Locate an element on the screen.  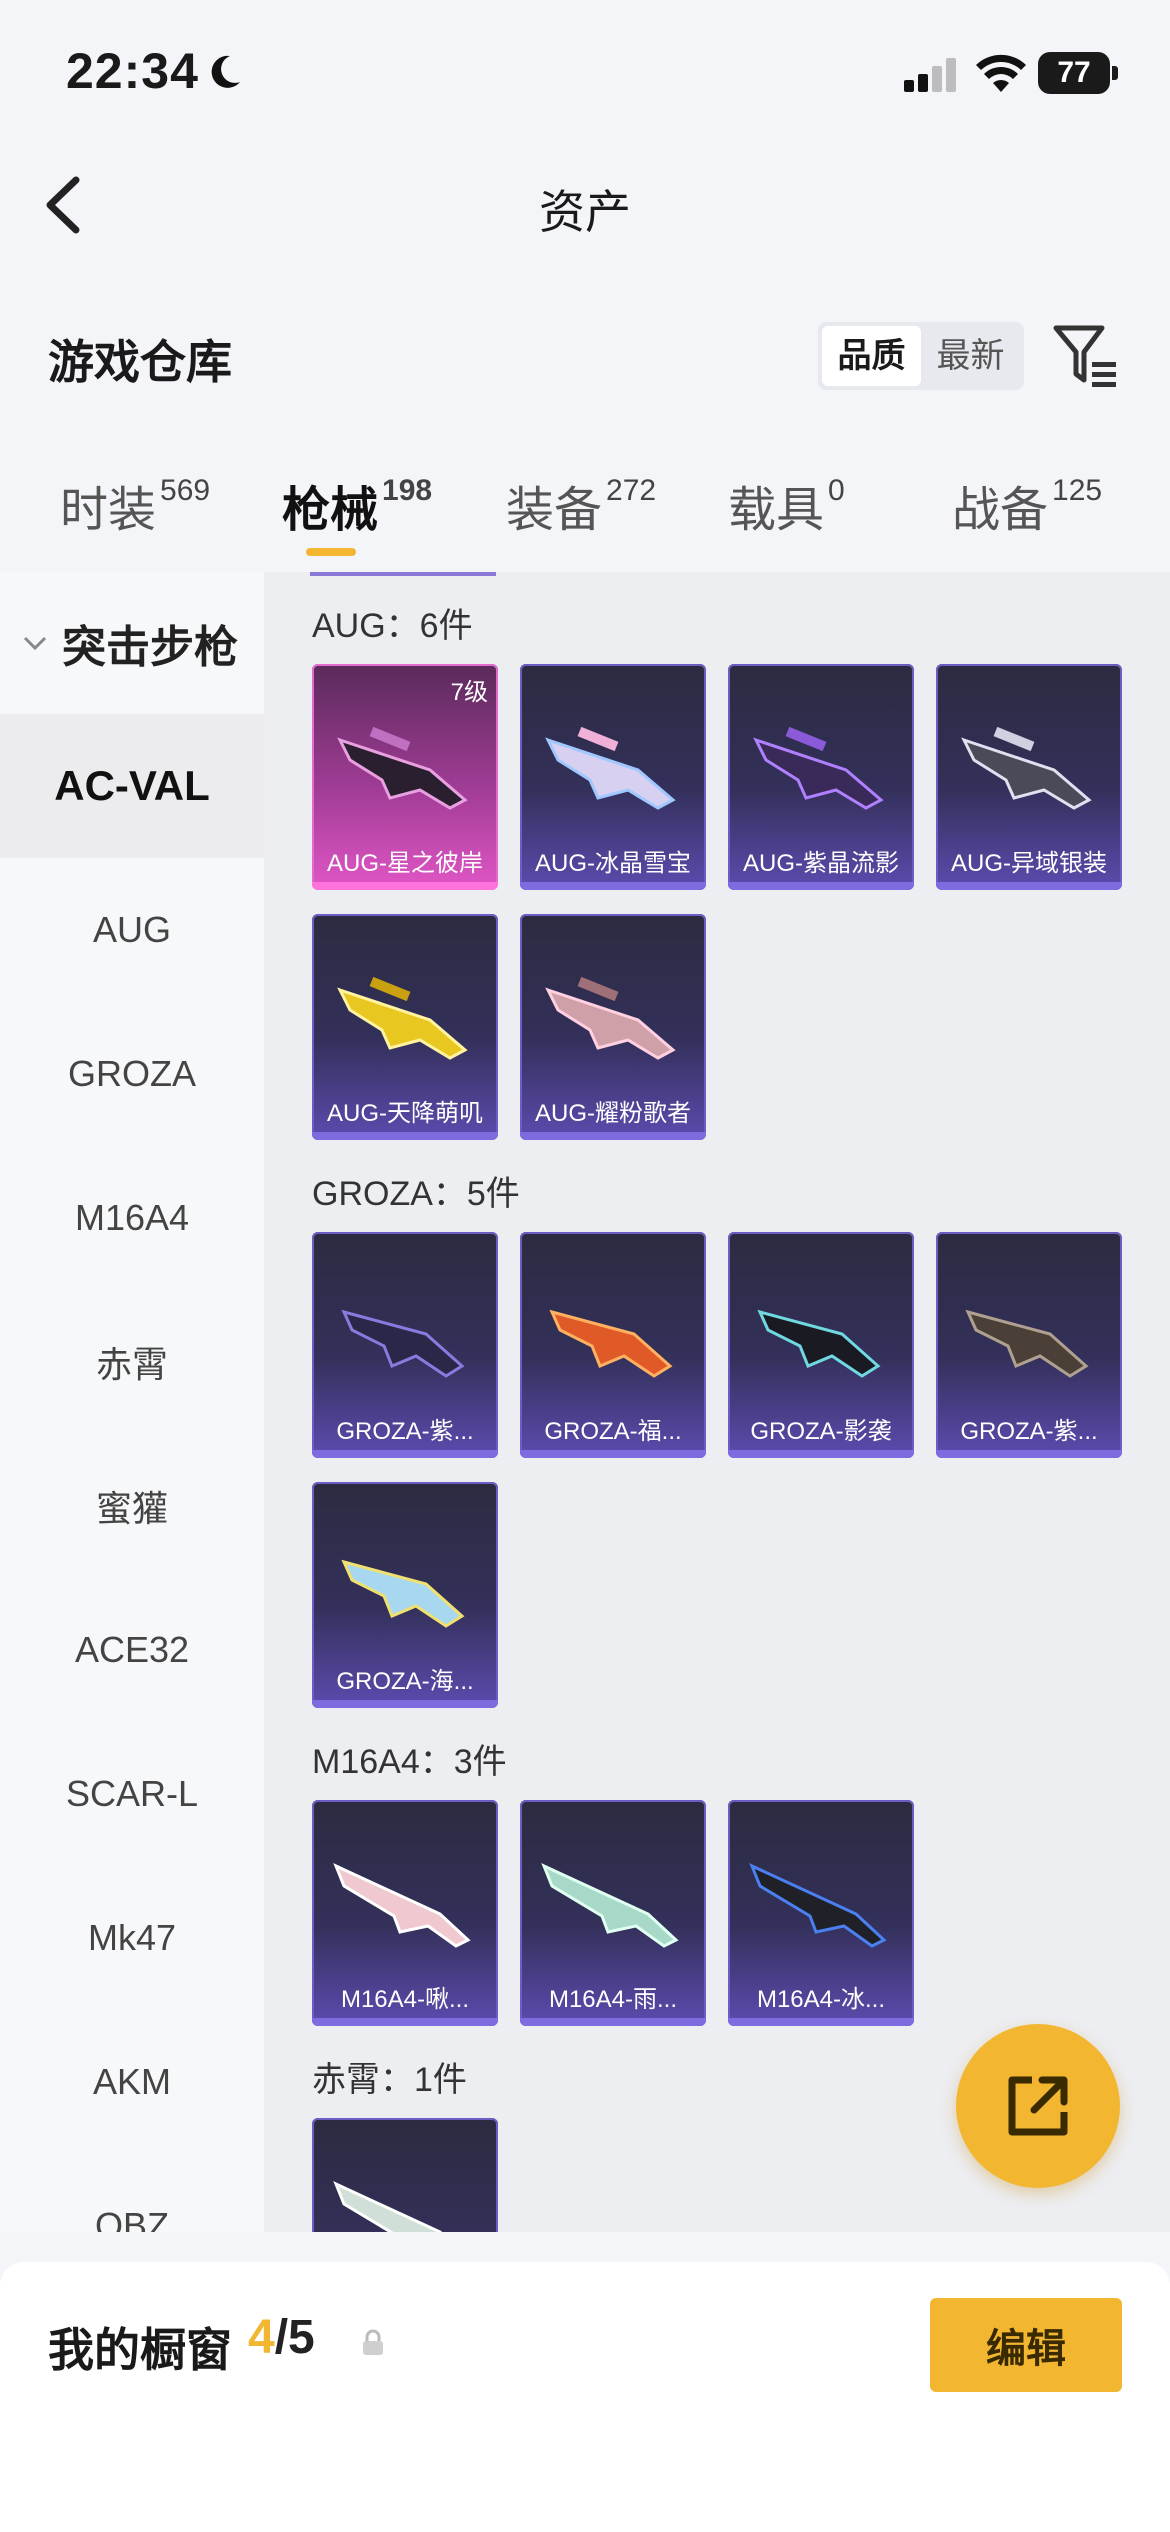
weapon-card: AUG-天降萌叽 is located at coordinates (405, 1027).